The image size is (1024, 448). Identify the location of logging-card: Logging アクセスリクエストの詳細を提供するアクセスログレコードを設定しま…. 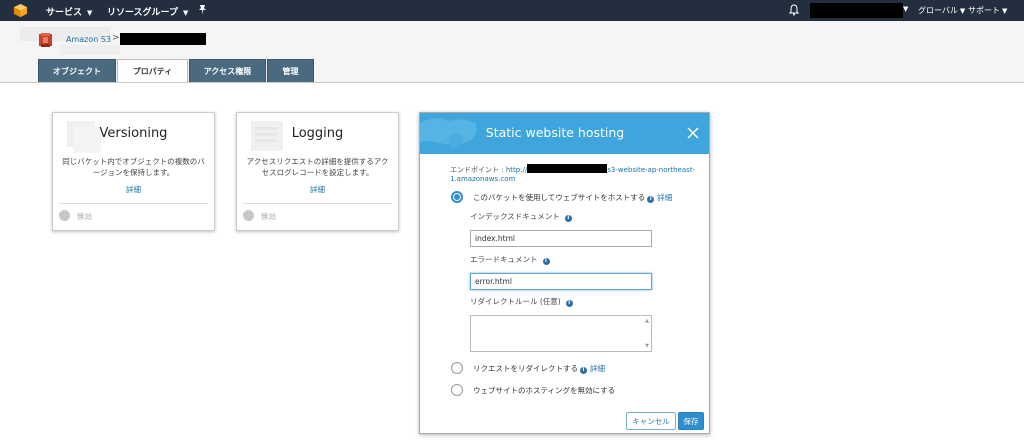
(317, 171).